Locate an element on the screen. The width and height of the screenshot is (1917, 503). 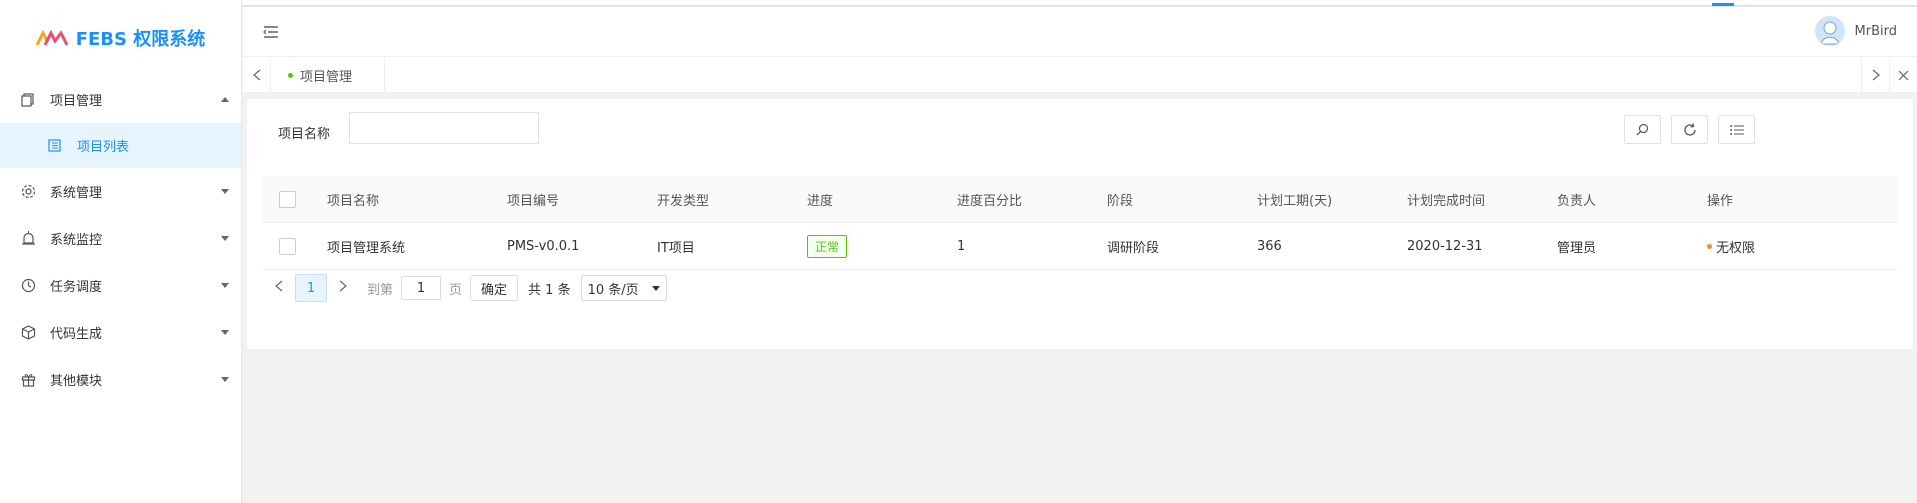
column-header: 阶段 is located at coordinates (1120, 199).